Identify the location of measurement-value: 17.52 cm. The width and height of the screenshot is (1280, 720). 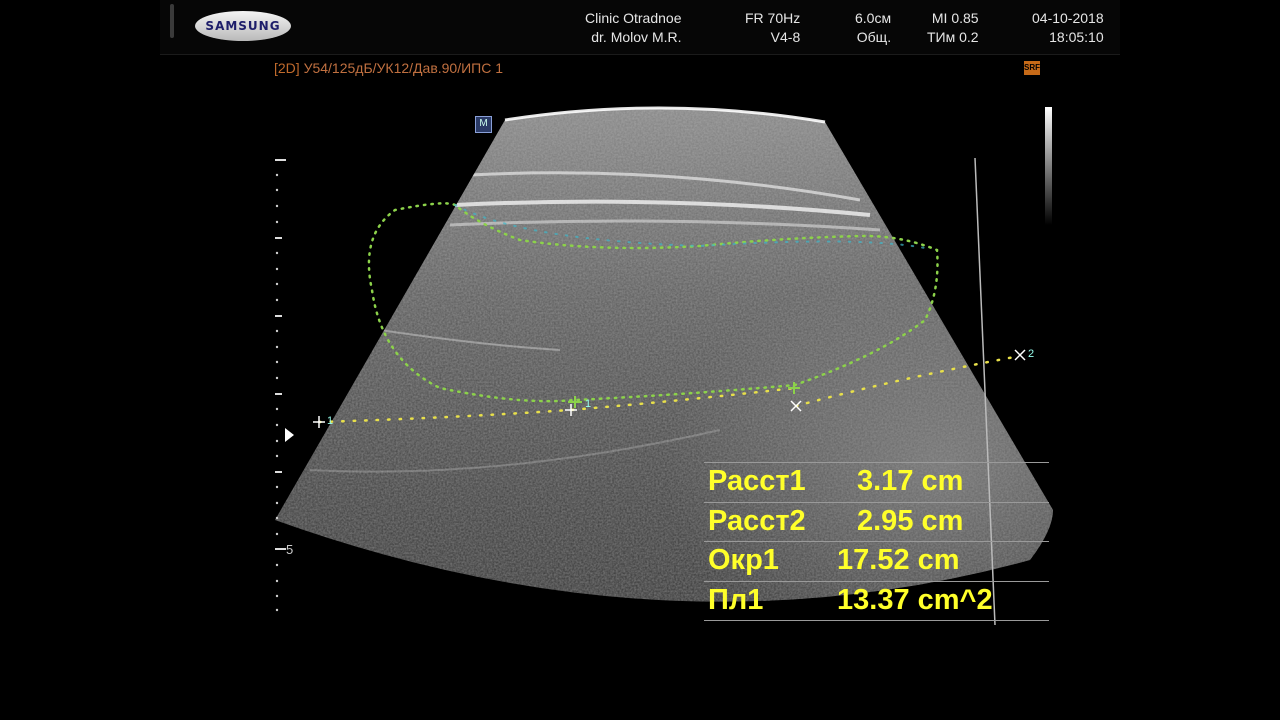
(898, 560).